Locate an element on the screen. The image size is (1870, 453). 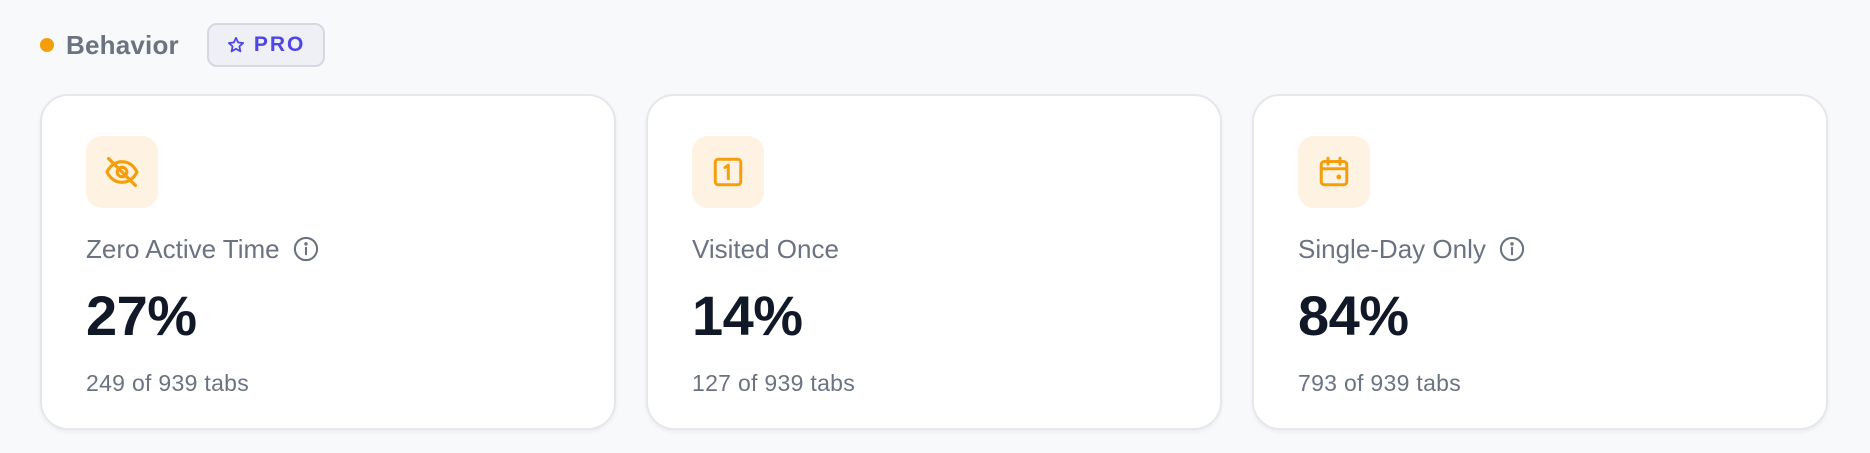
calendar-icon is located at coordinates (1334, 171).